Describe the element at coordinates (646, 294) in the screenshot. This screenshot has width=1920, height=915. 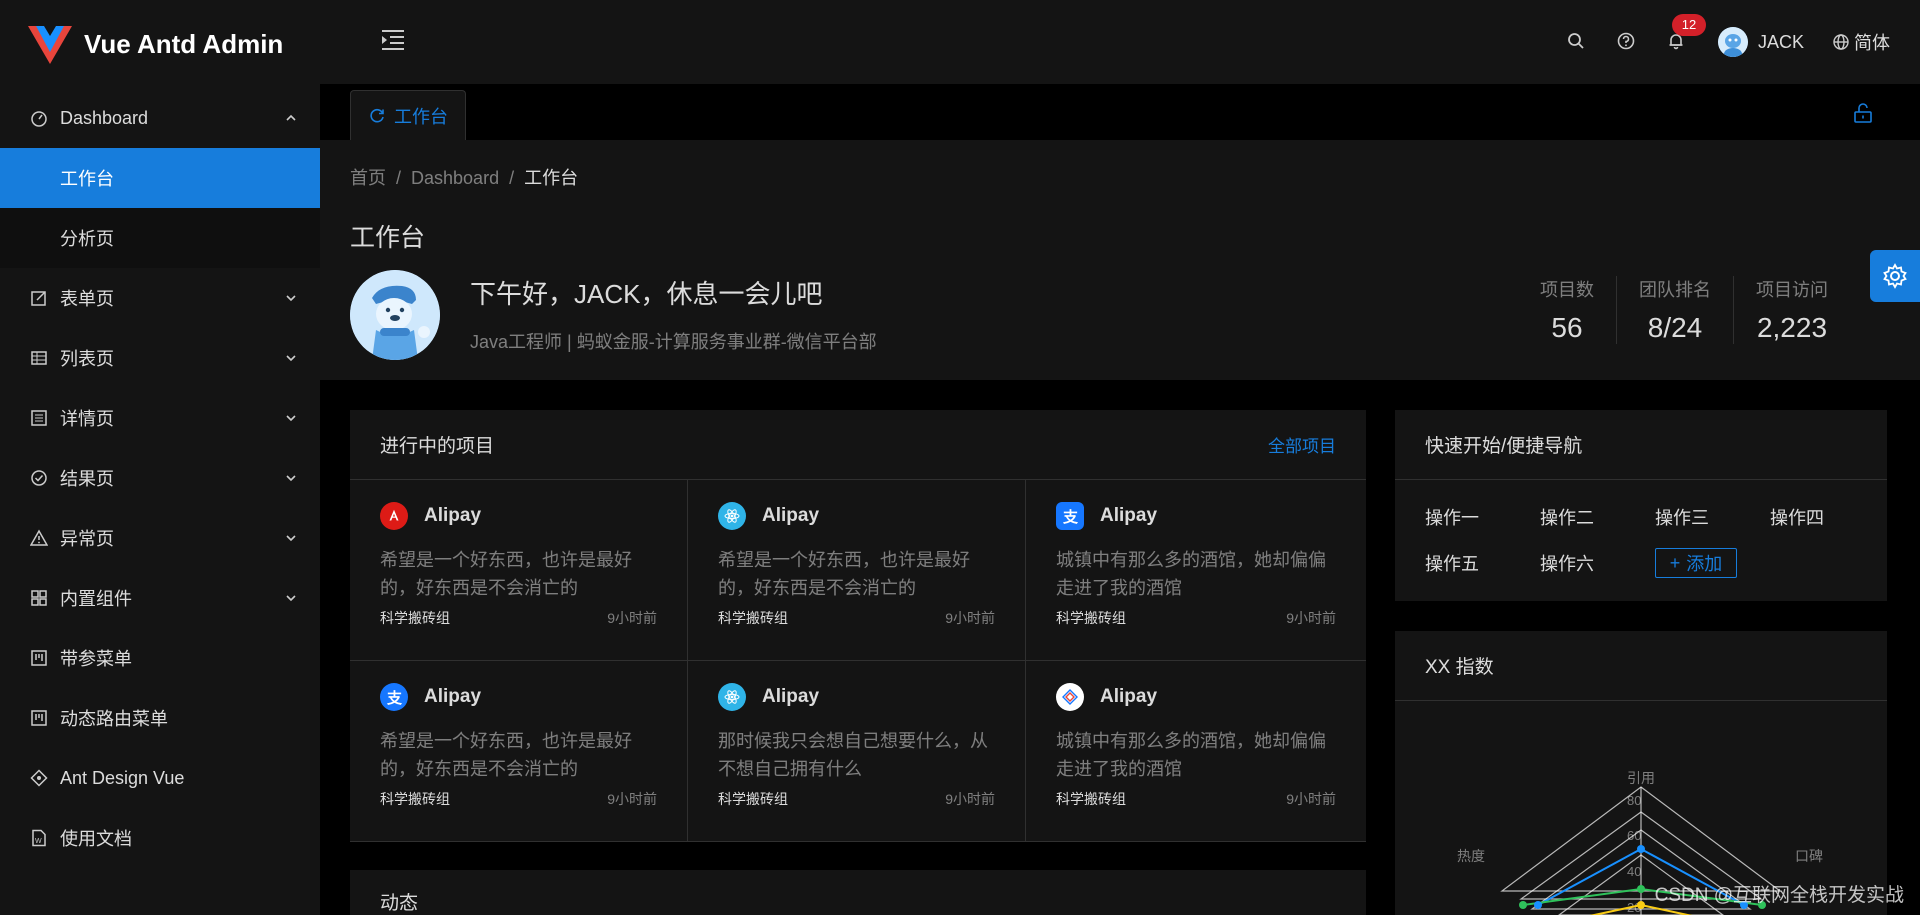
I see `greeting: 下午好，JACK，休息一会儿吧` at that location.